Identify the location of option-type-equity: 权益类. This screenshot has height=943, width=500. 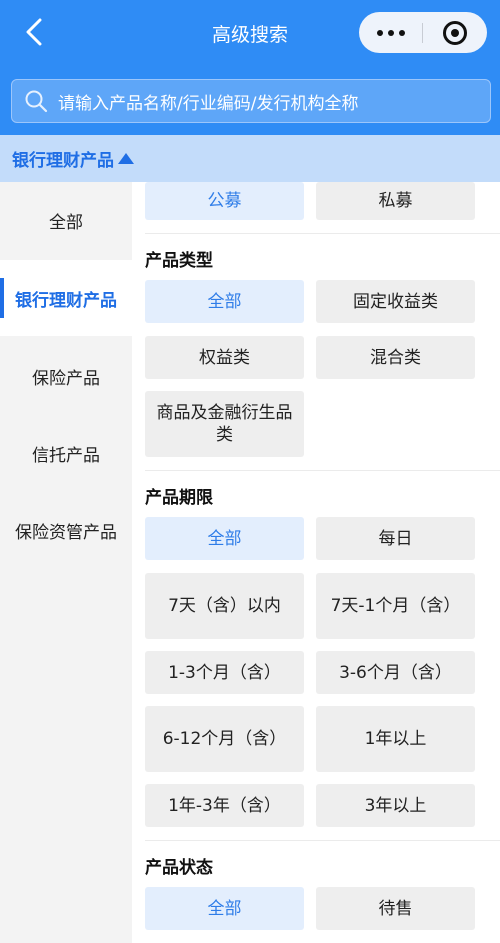
(224, 357).